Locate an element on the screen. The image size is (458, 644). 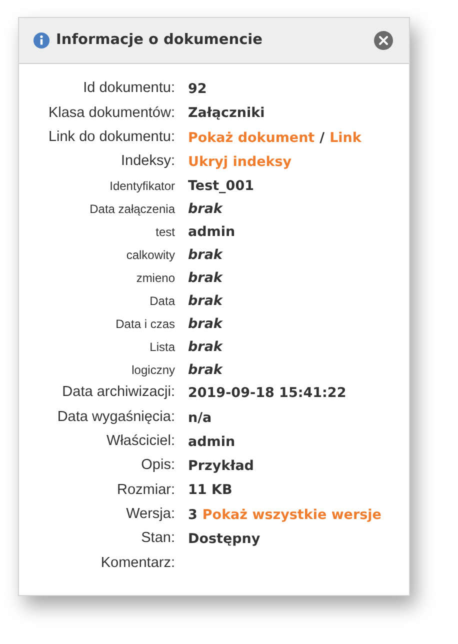
field-label: Stan: is located at coordinates (157, 538).